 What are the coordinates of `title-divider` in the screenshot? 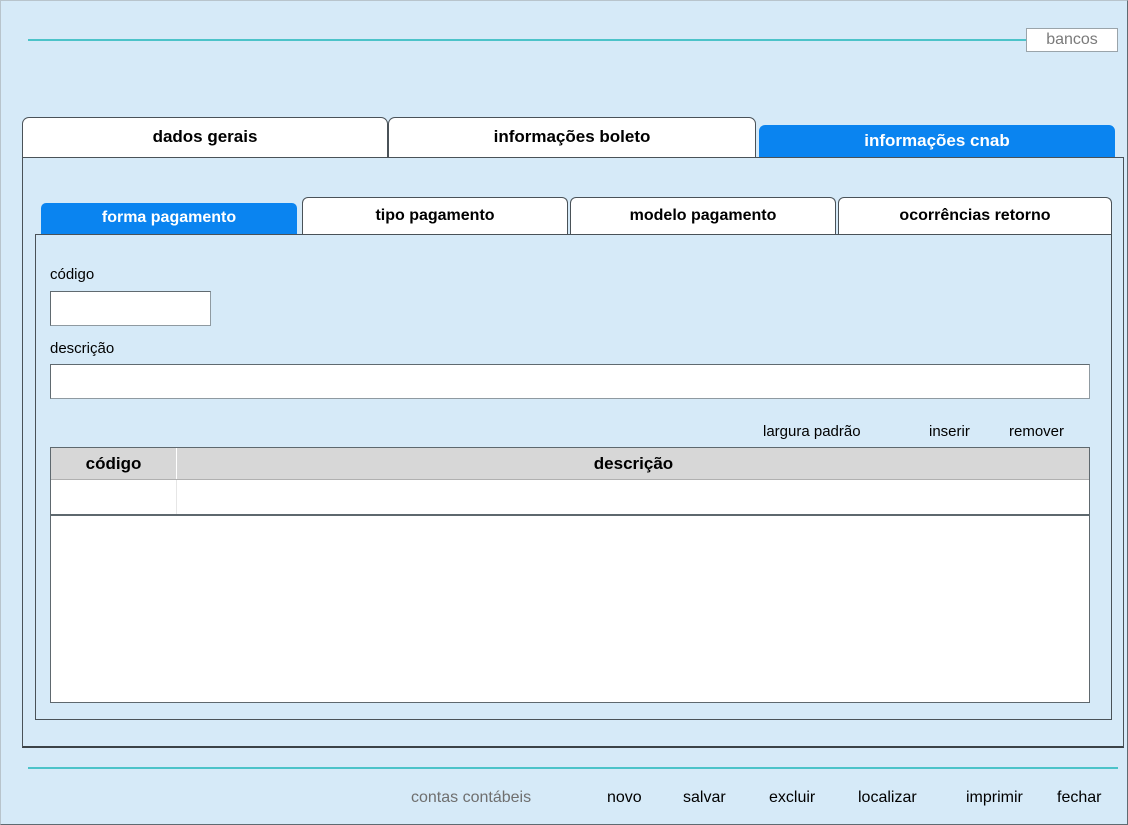 It's located at (527, 40).